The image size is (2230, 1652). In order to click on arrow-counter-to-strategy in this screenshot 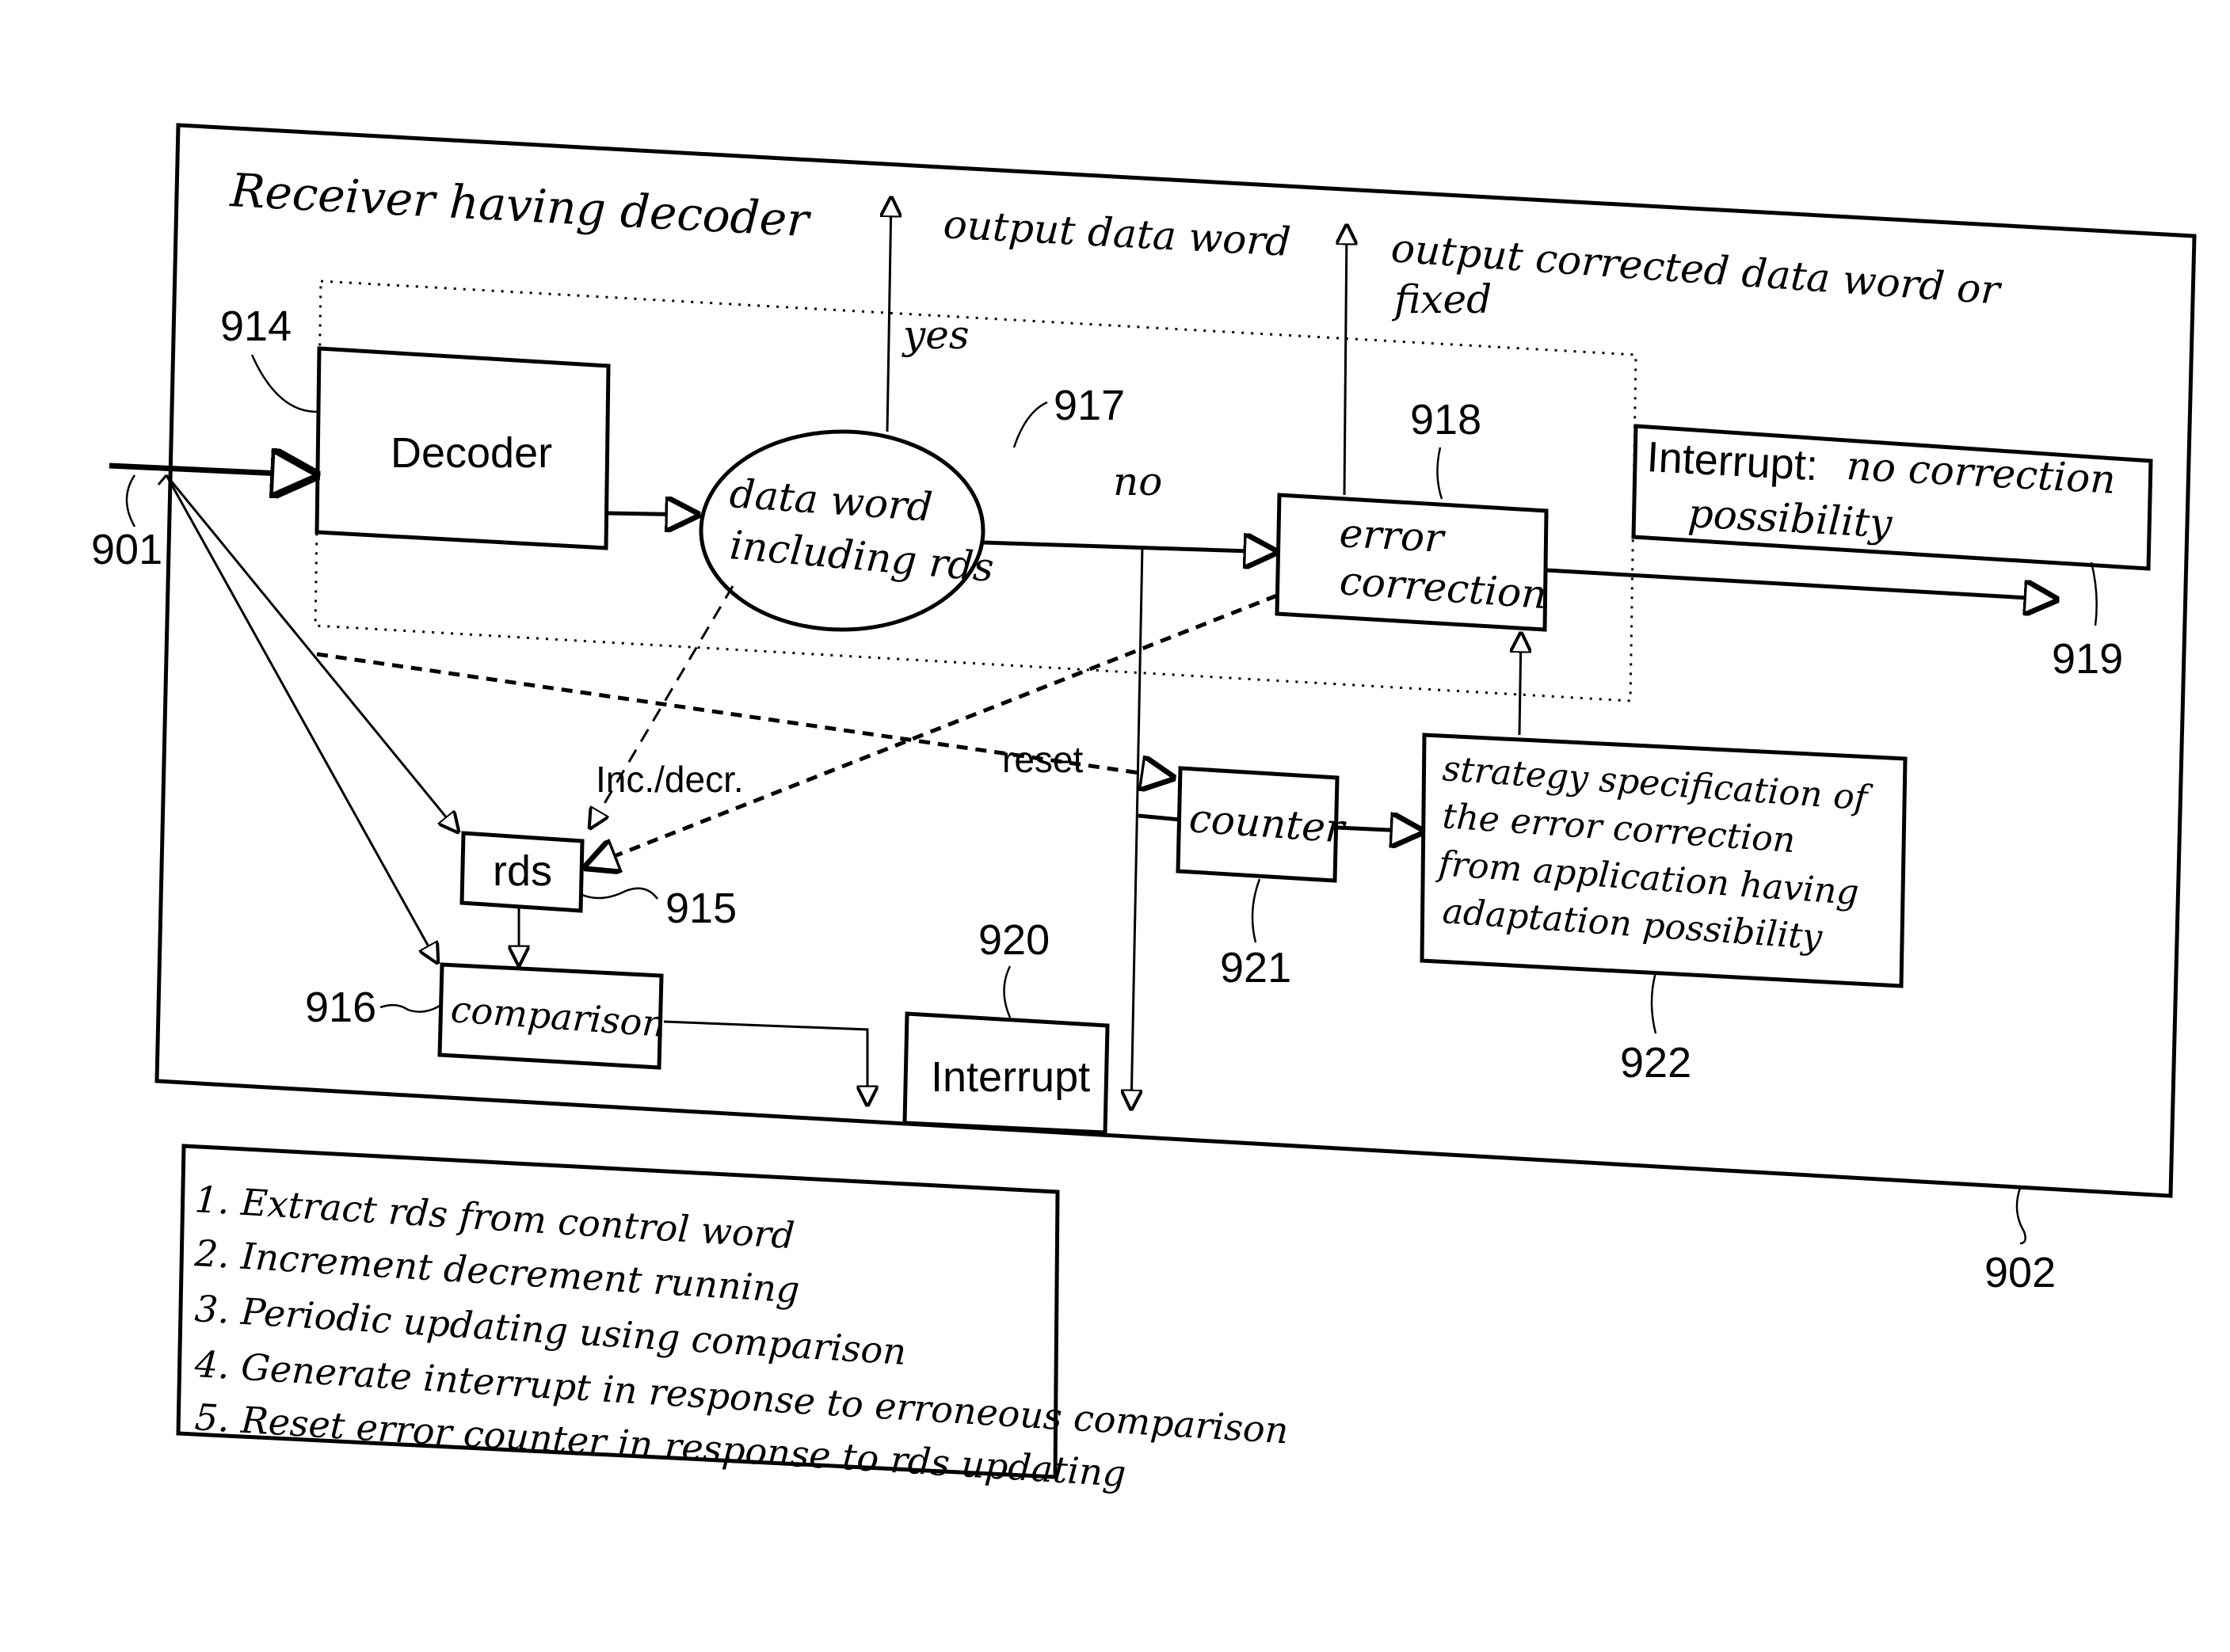, I will do `click(1379, 830)`.